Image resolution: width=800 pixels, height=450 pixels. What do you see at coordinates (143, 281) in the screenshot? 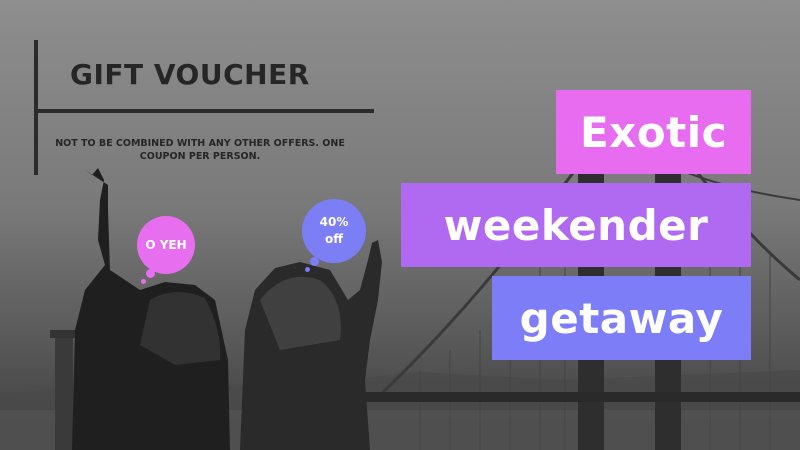
I see `bubble-left-tail-small` at bounding box center [143, 281].